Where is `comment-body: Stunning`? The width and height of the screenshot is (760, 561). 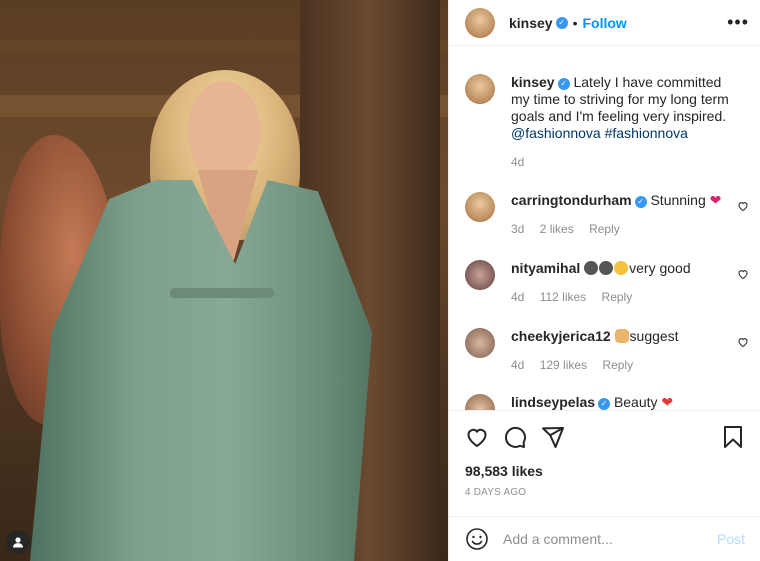
comment-body: Stunning is located at coordinates (678, 200).